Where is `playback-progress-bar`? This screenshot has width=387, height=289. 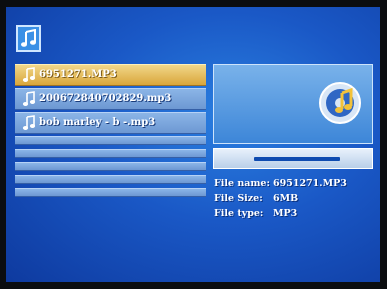
playback-progress-bar is located at coordinates (293, 158).